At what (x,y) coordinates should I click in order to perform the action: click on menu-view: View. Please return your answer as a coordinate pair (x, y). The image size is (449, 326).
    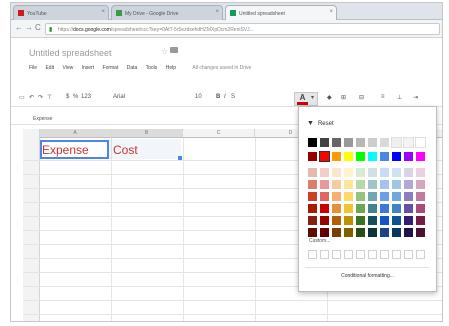
    Looking at the image, I should click on (67, 68).